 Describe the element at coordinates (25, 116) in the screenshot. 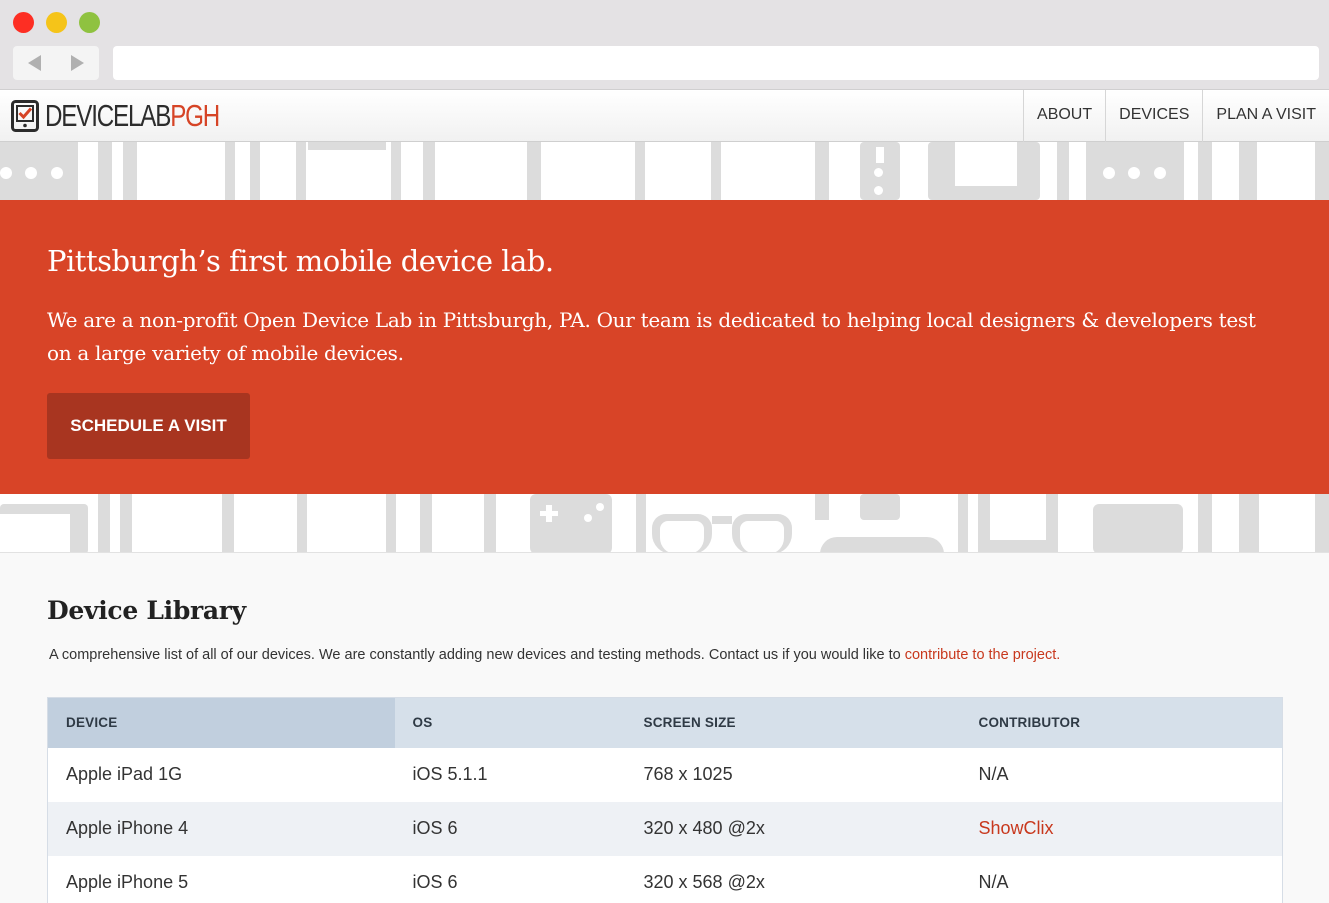

I see `tablet-check-icon` at that location.